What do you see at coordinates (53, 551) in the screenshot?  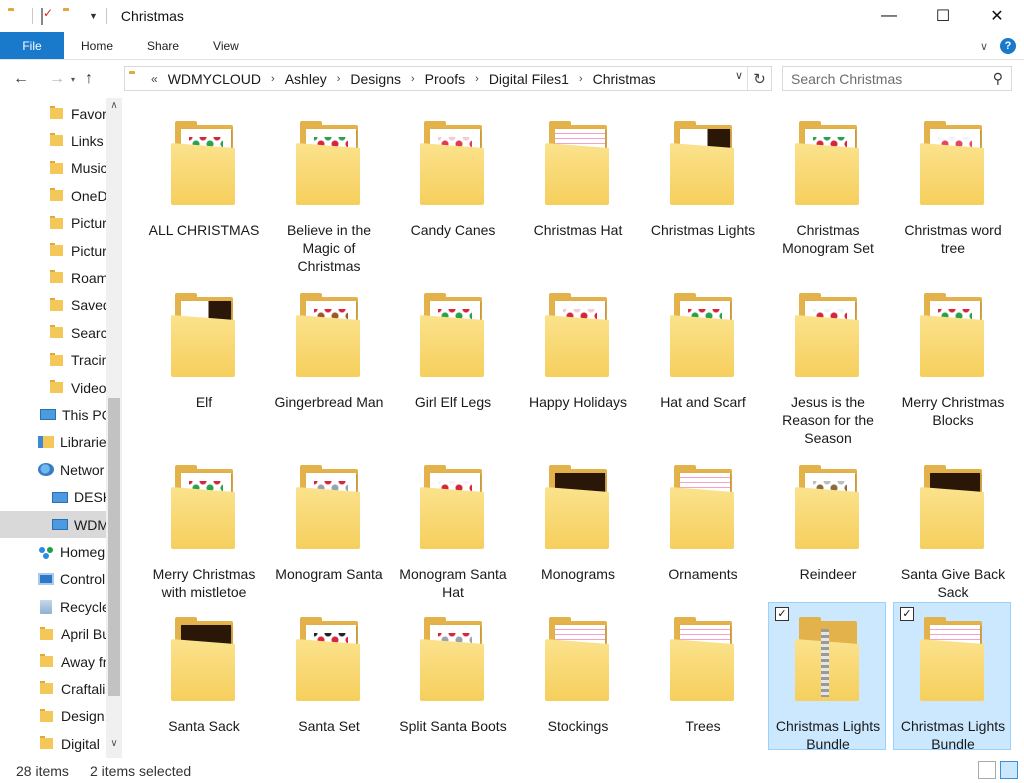 I see `sidebar-item: Homeg` at bounding box center [53, 551].